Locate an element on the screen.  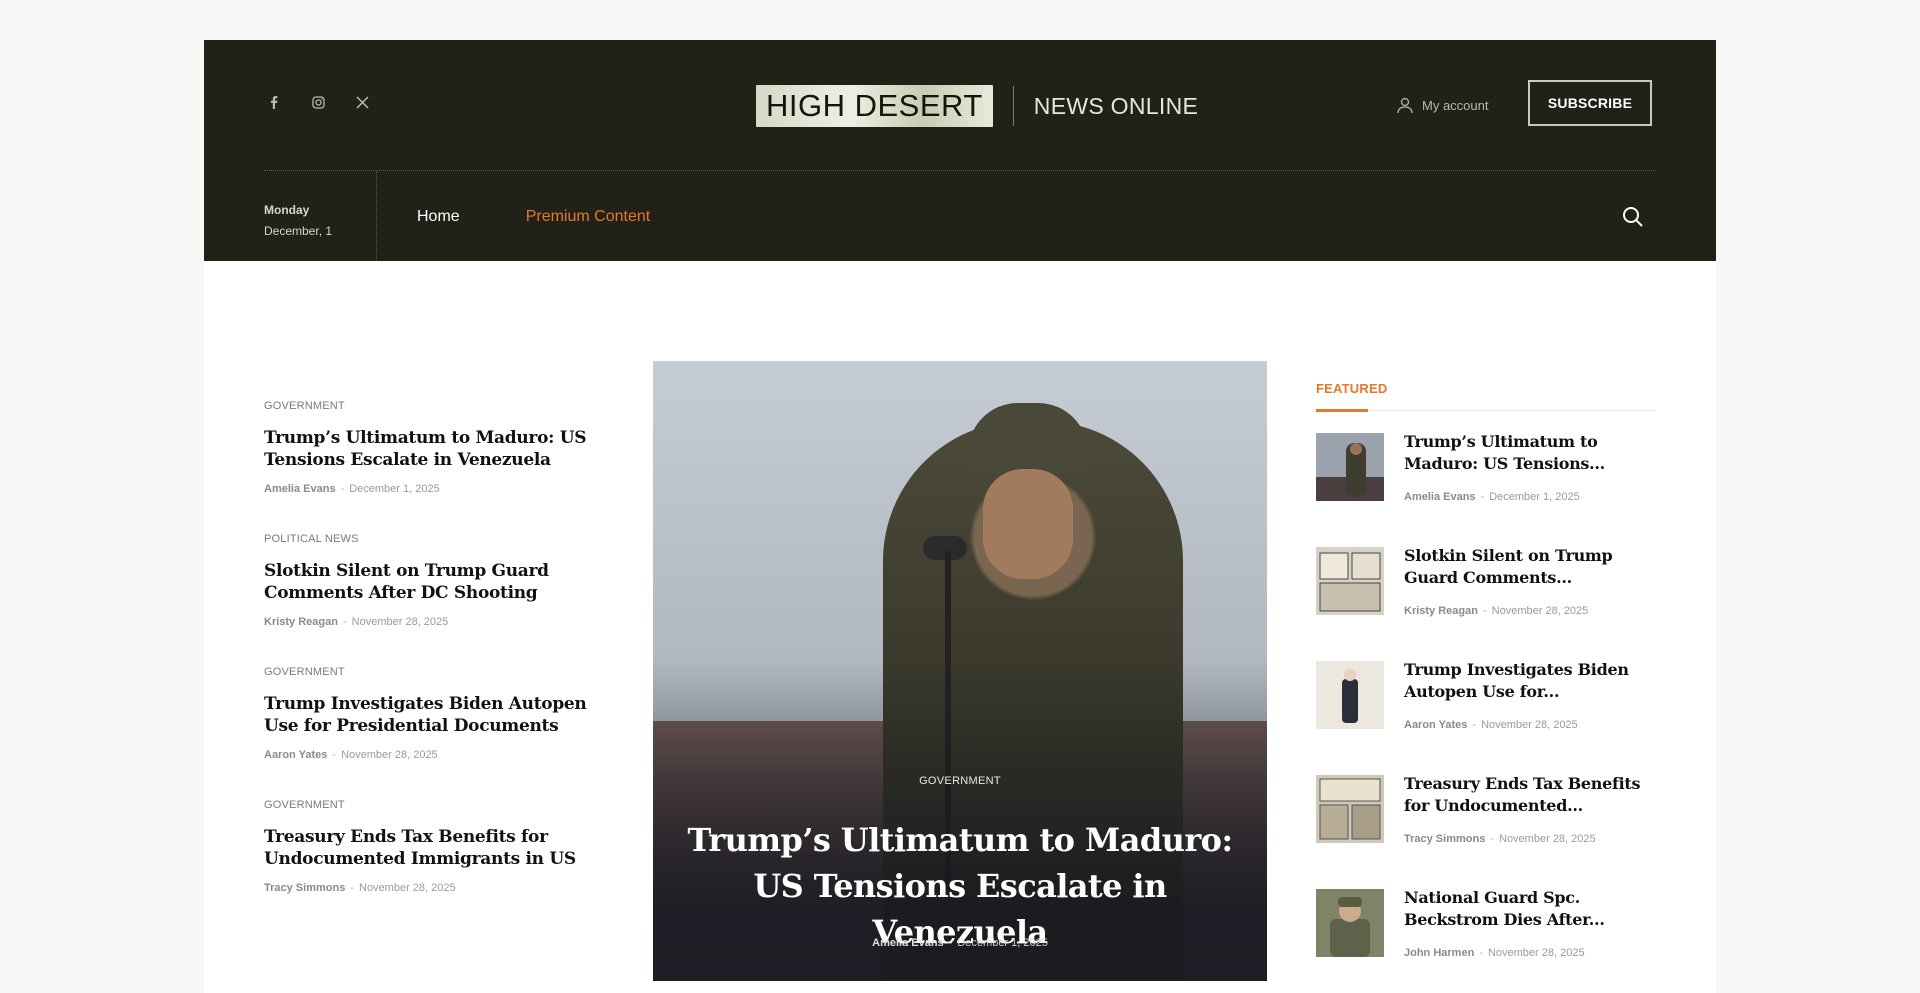
featured-item-meta: Kristy Reagan - November 28, 2025 is located at coordinates (1496, 611).